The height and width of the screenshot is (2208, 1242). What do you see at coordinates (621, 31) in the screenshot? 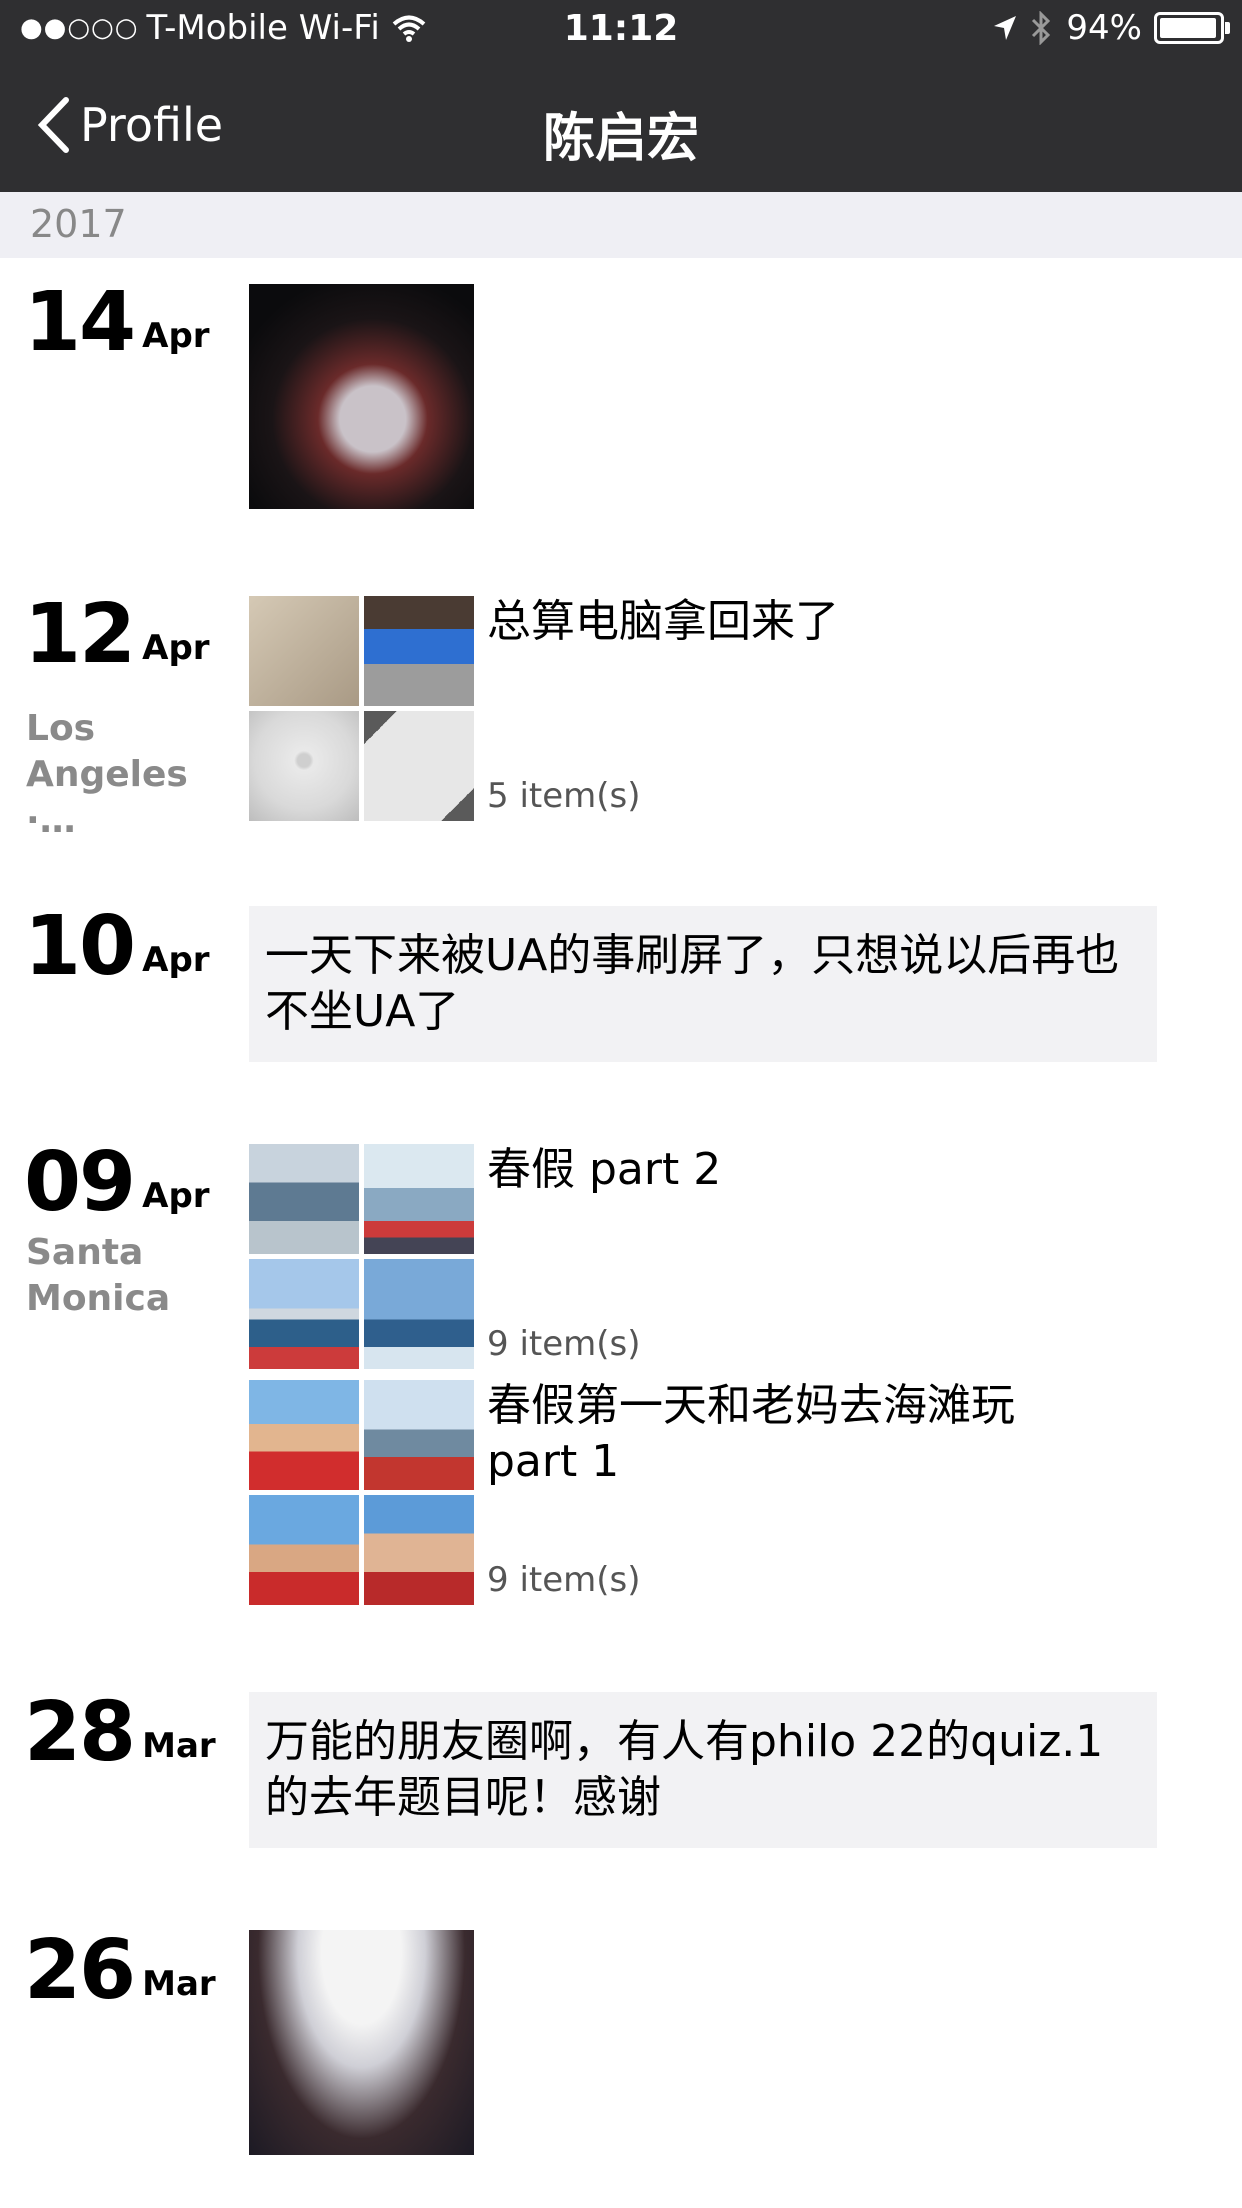
I see `status-bar: ●●○○○ T-Mobile Wi-Fi 11:12 94%` at bounding box center [621, 31].